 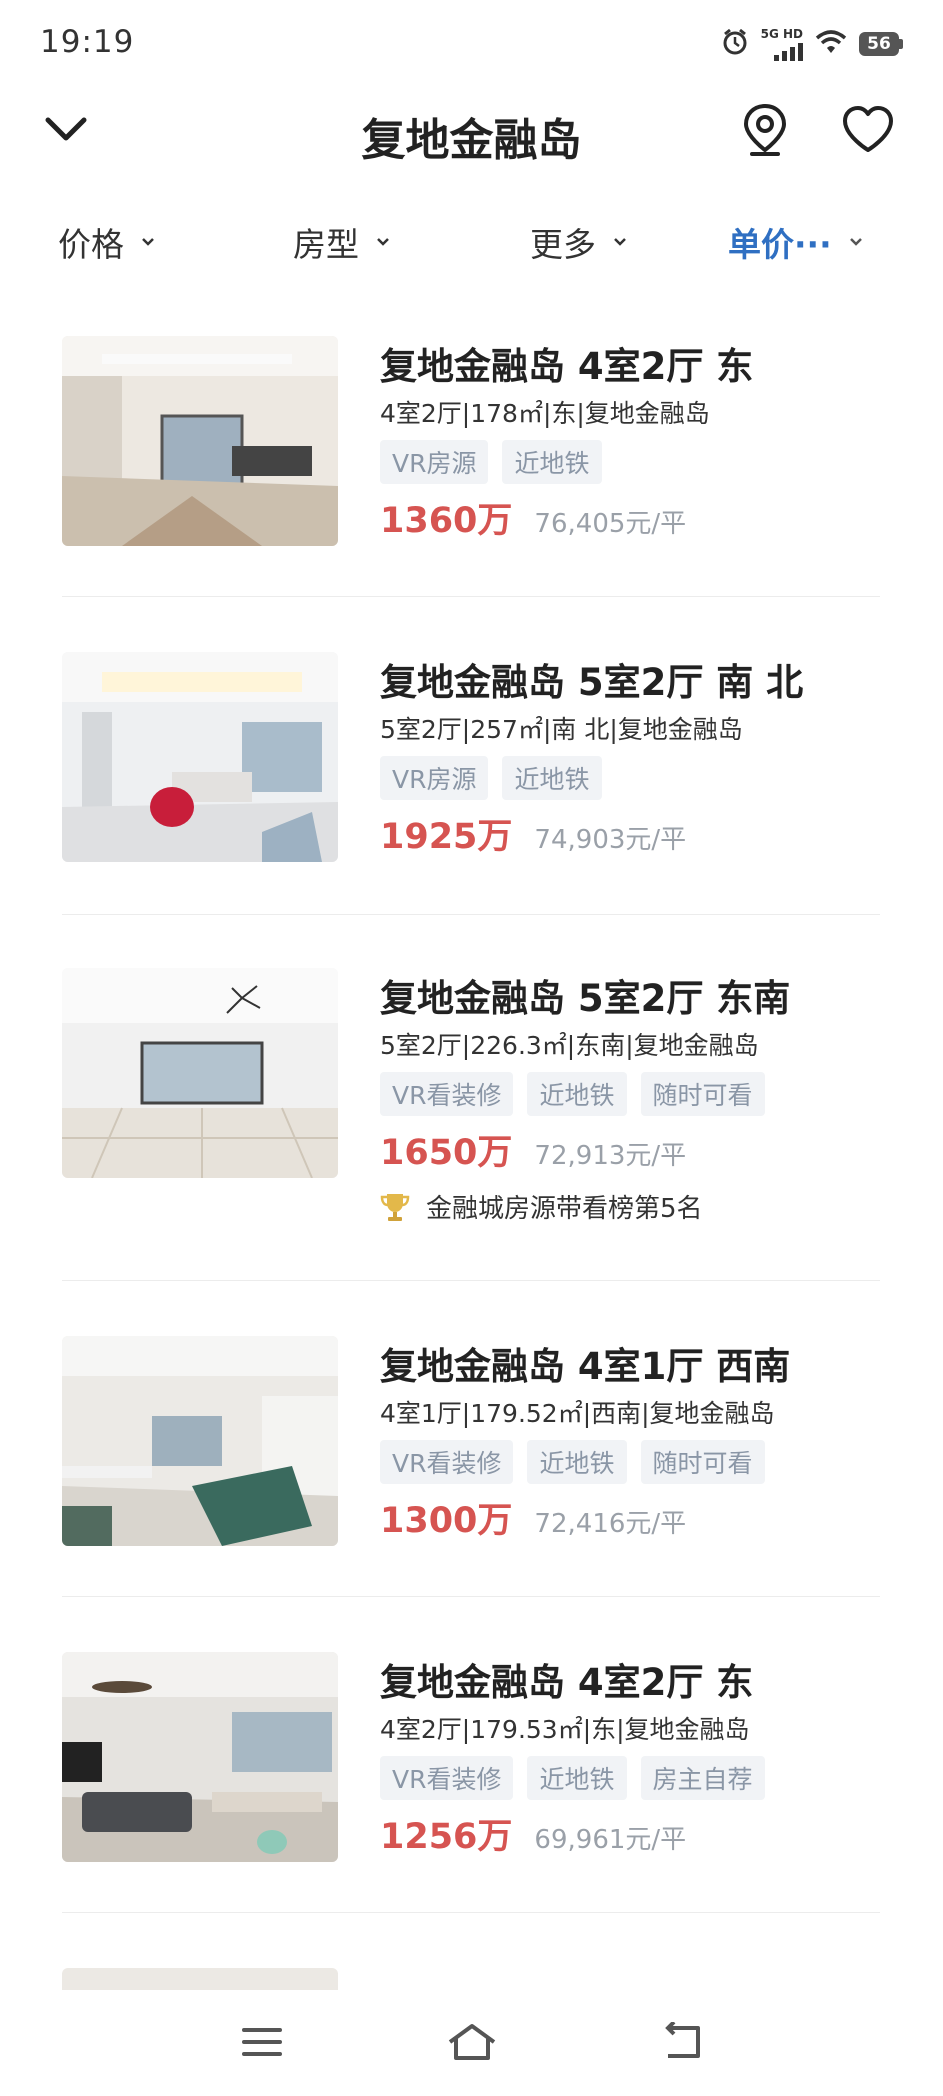 What do you see at coordinates (564, 1209) in the screenshot?
I see `rank-text: 金融城房源带看榜第5名` at bounding box center [564, 1209].